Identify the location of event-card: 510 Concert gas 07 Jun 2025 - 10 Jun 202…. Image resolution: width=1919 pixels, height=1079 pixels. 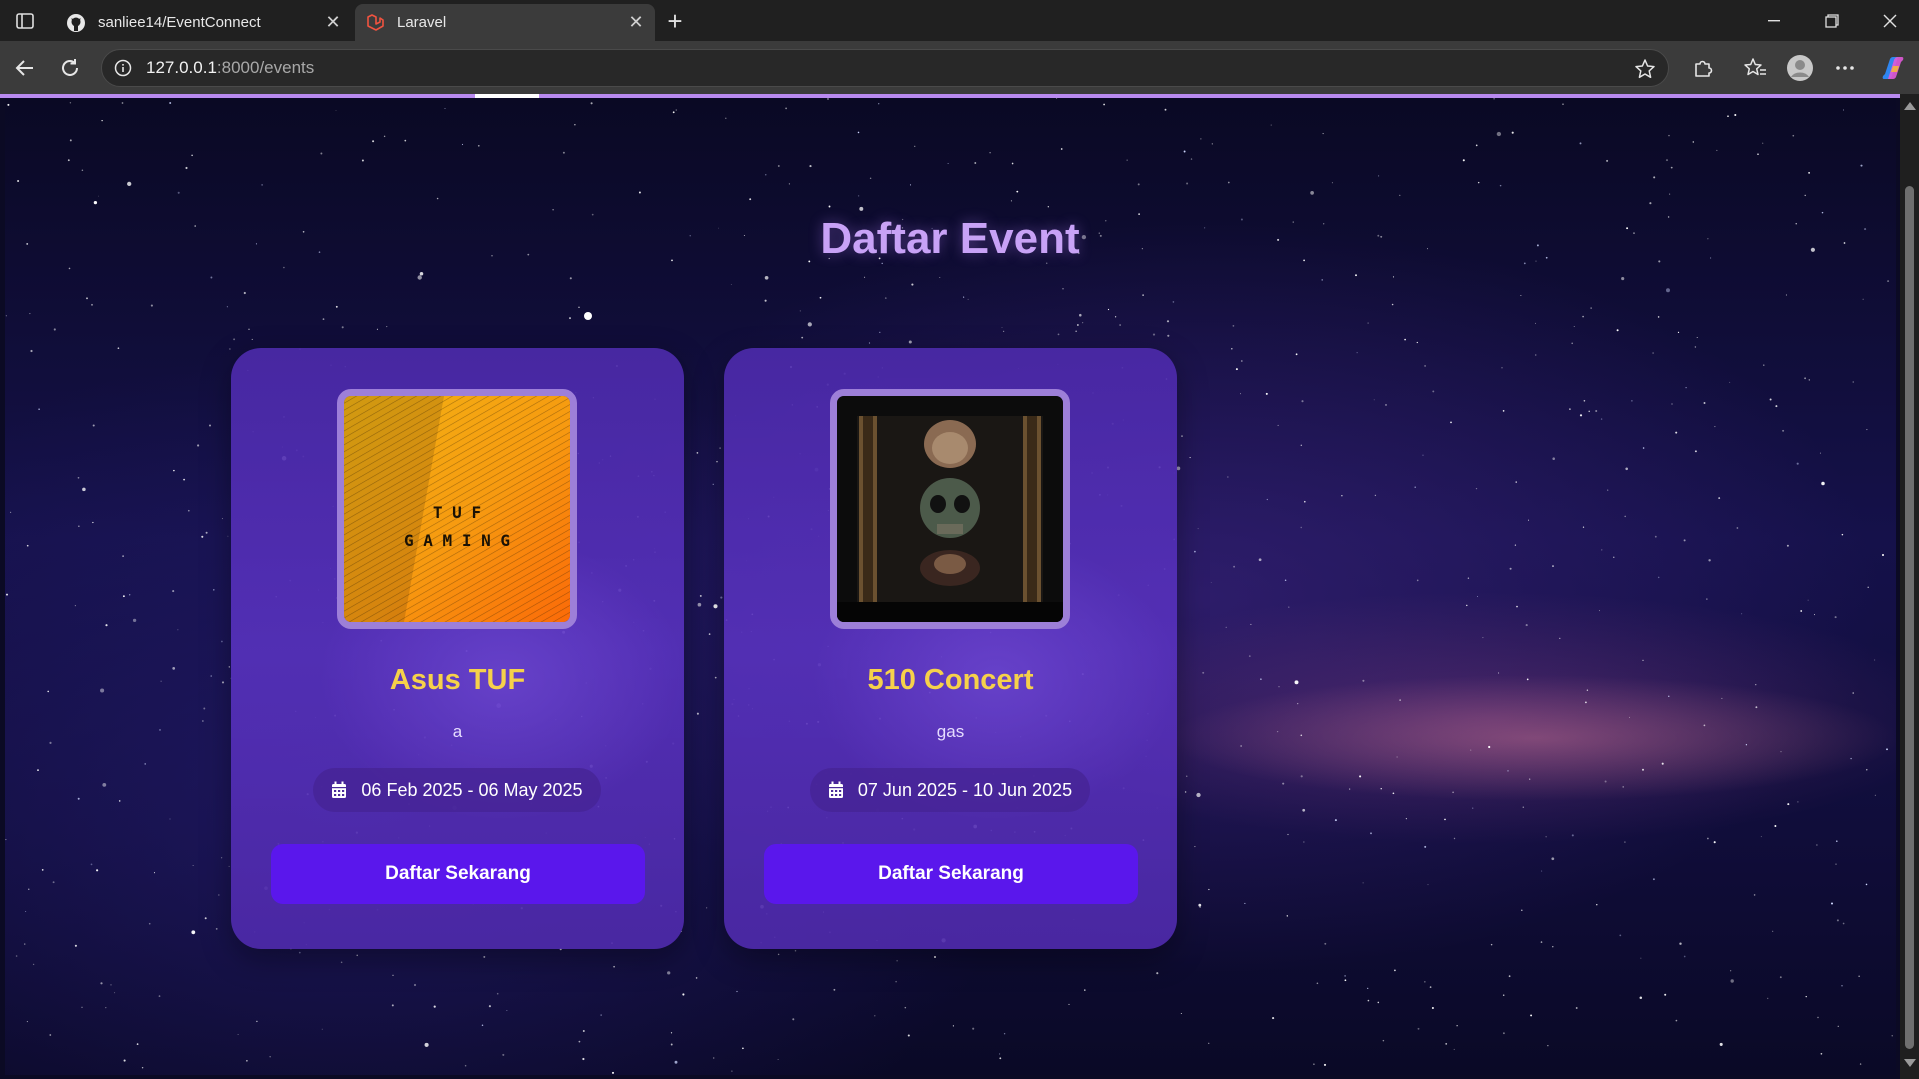
(950, 648).